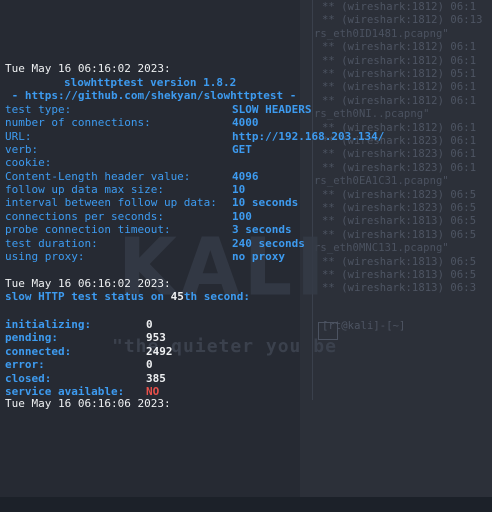  I want to click on config-label: URL:, so click(18, 136).